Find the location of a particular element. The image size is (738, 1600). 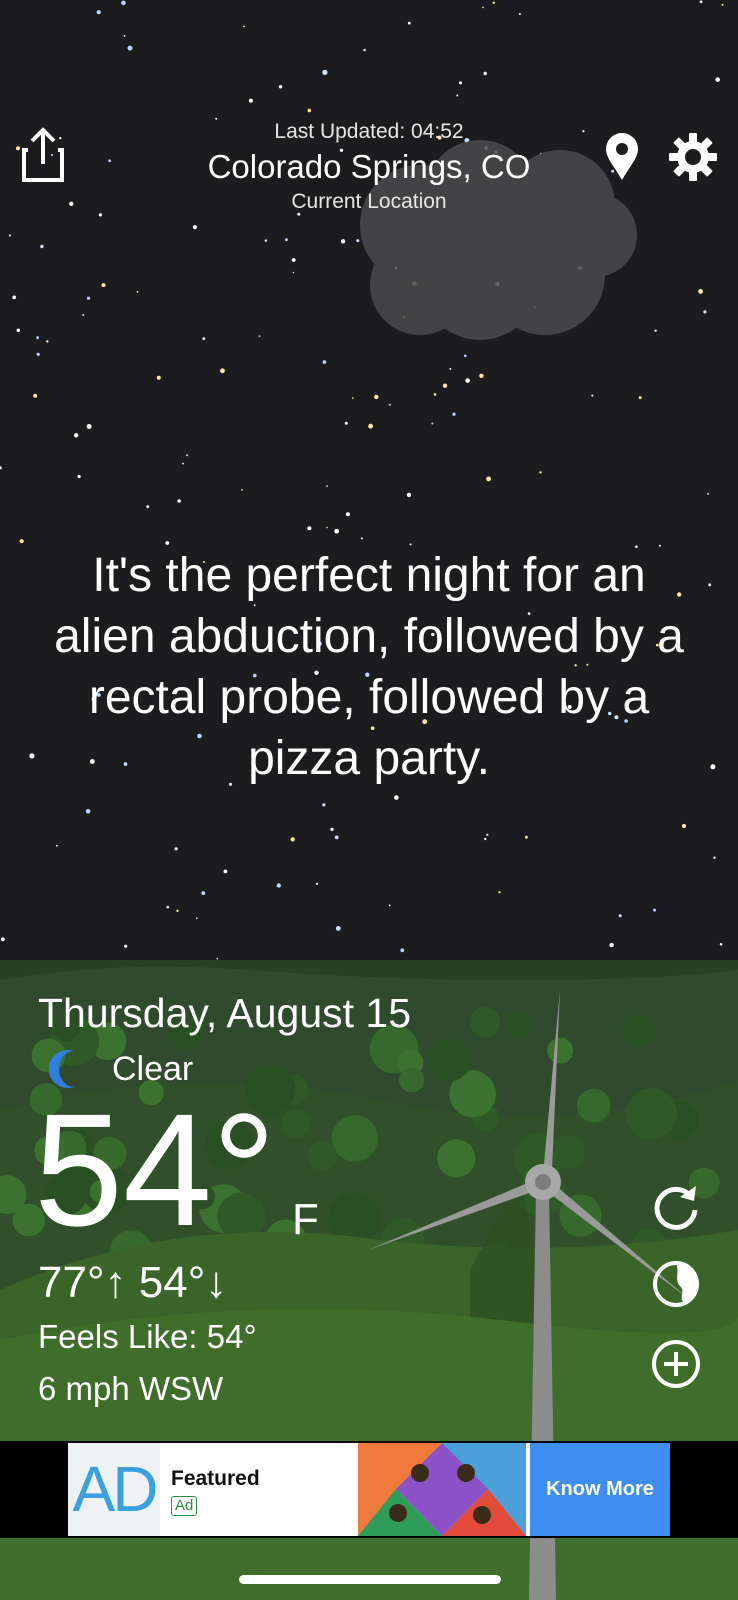

home-indicator is located at coordinates (370, 1579).